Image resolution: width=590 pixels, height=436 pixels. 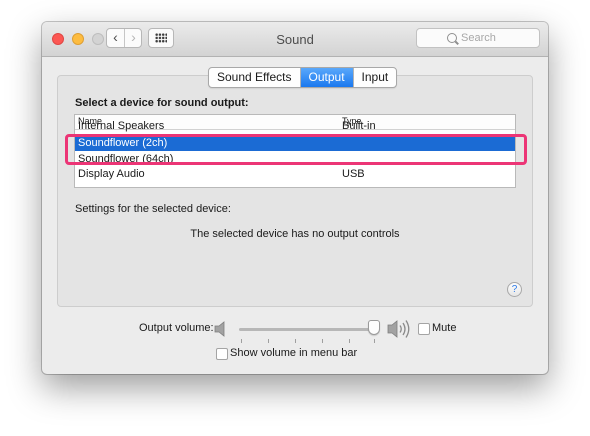 What do you see at coordinates (296, 149) in the screenshot?
I see `annotation-highlight-box` at bounding box center [296, 149].